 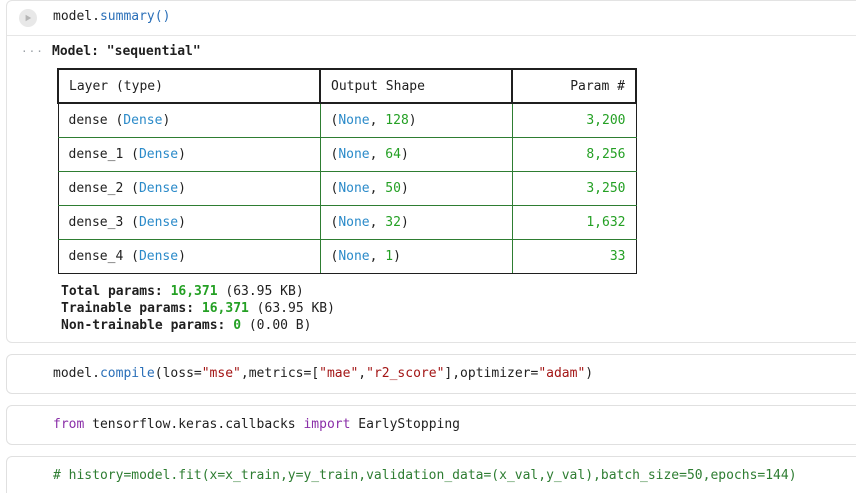 I want to click on total-params-size: (63.95 KB), so click(x=260, y=291).